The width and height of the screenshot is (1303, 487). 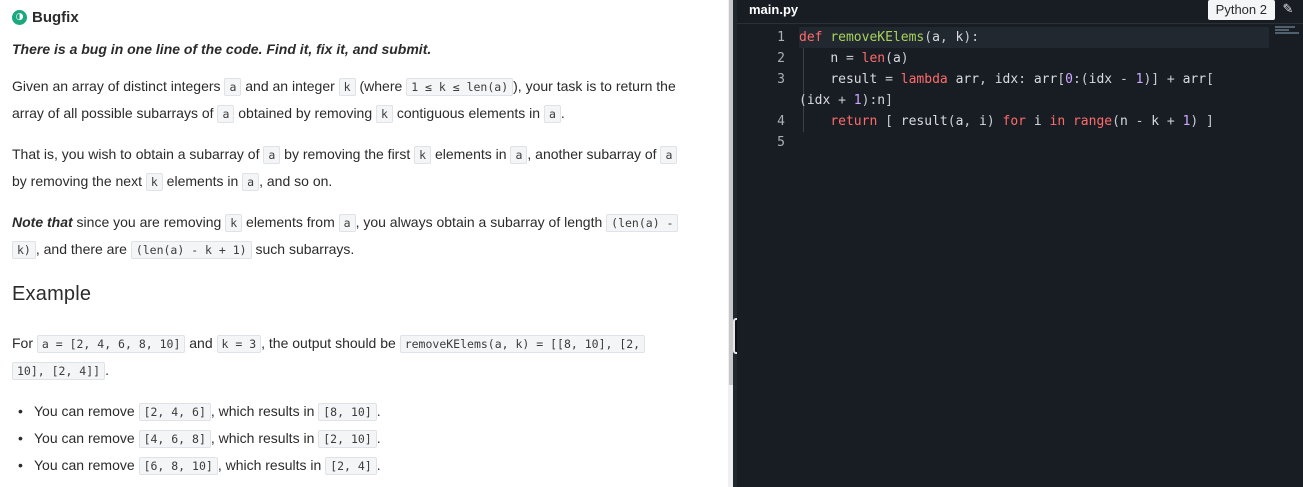 I want to click on code-token: len, so click(x=873, y=58).